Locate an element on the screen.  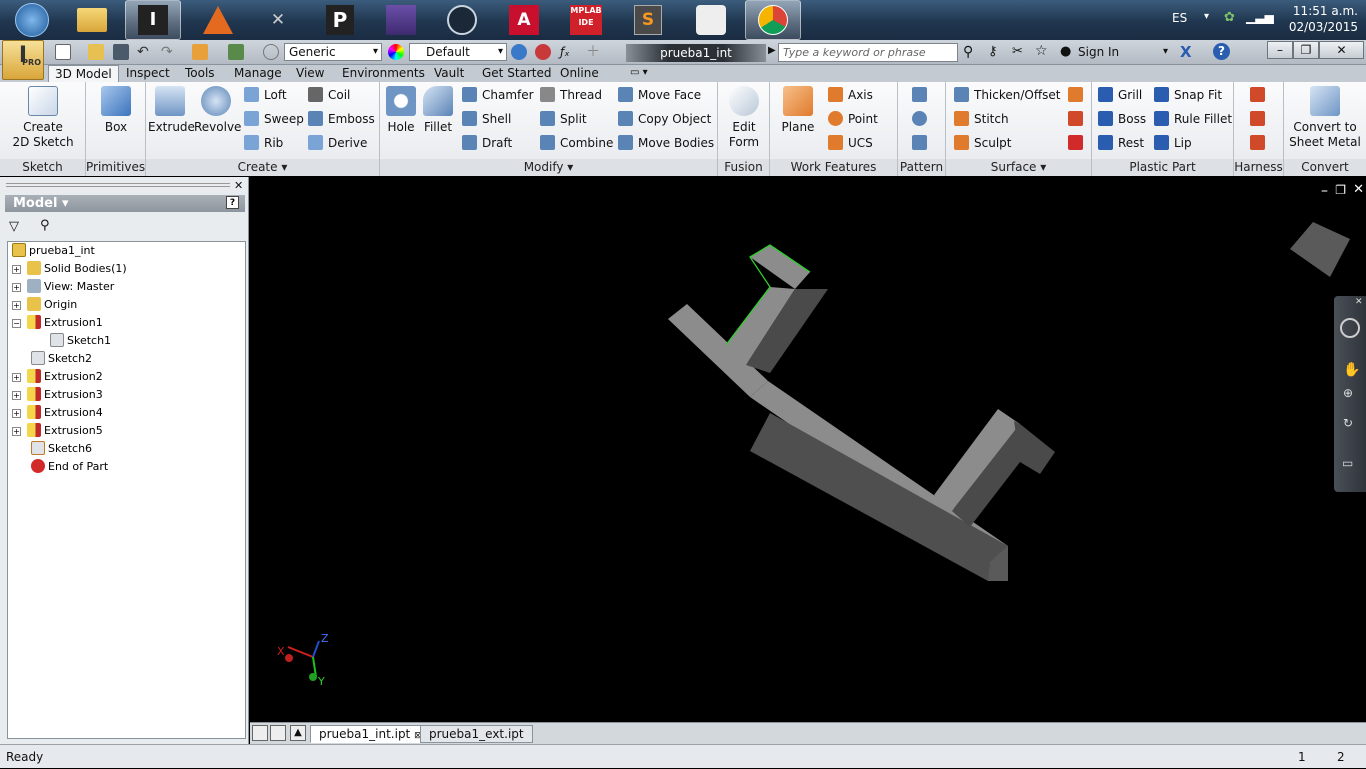
filter-icon: ▽ is located at coordinates (14, 226).